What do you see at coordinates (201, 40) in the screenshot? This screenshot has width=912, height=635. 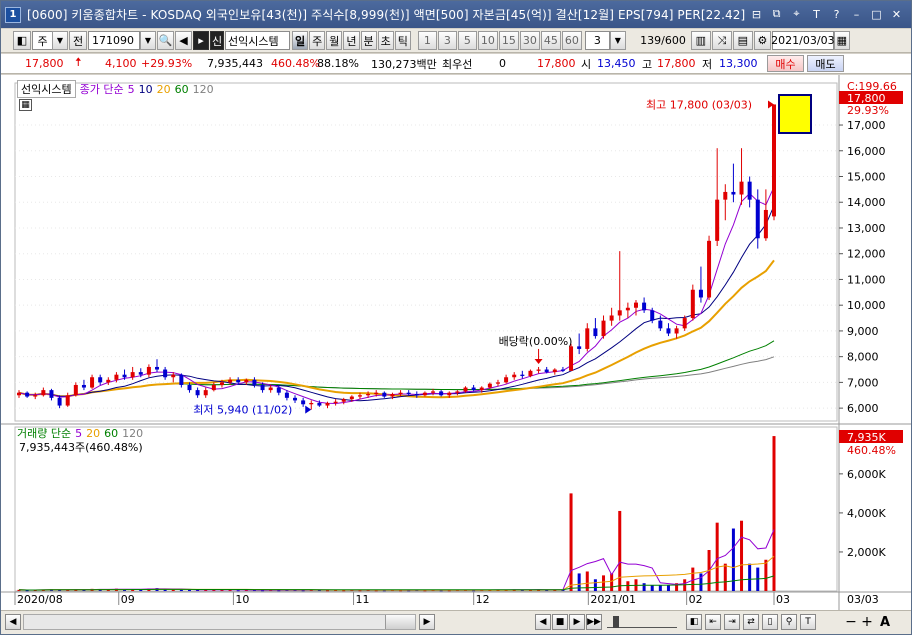 I see `prev-stock-icon: ▸` at bounding box center [201, 40].